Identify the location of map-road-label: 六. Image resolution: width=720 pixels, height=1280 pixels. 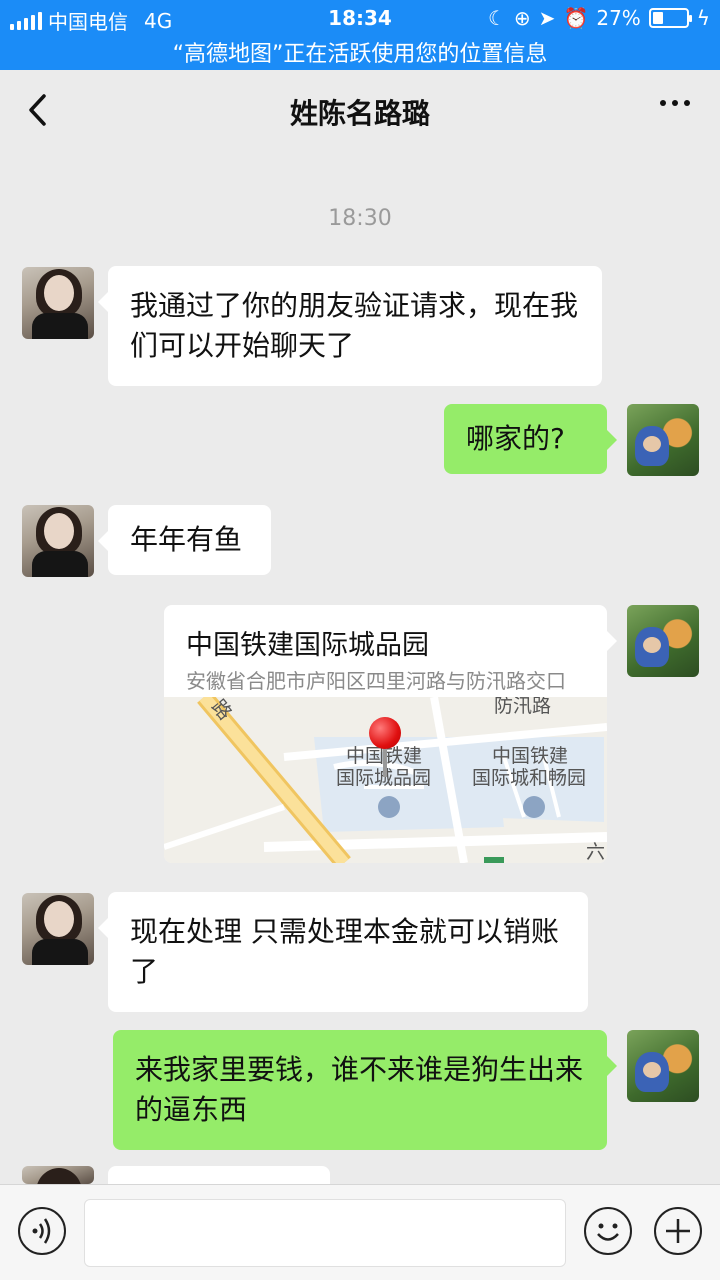
(596, 852).